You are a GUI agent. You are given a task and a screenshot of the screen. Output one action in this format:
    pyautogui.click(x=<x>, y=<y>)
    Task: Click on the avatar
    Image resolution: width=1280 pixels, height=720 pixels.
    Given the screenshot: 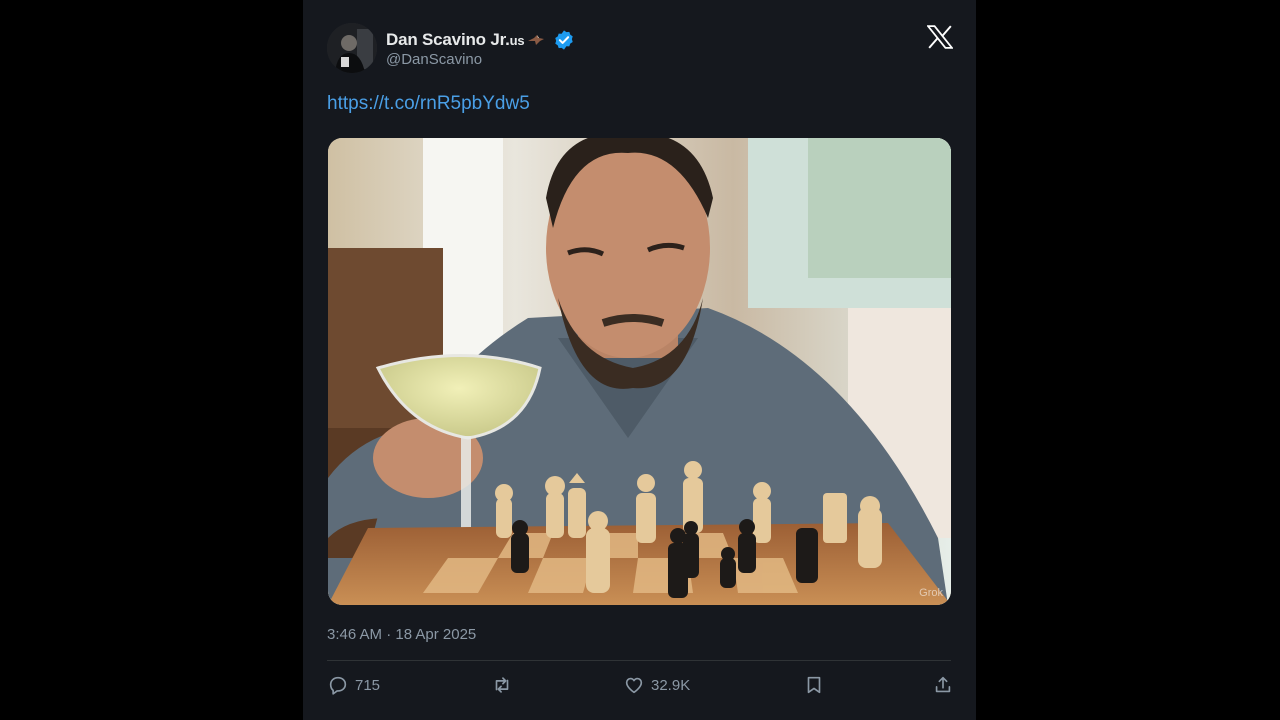 What is the action you would take?
    pyautogui.click(x=352, y=48)
    